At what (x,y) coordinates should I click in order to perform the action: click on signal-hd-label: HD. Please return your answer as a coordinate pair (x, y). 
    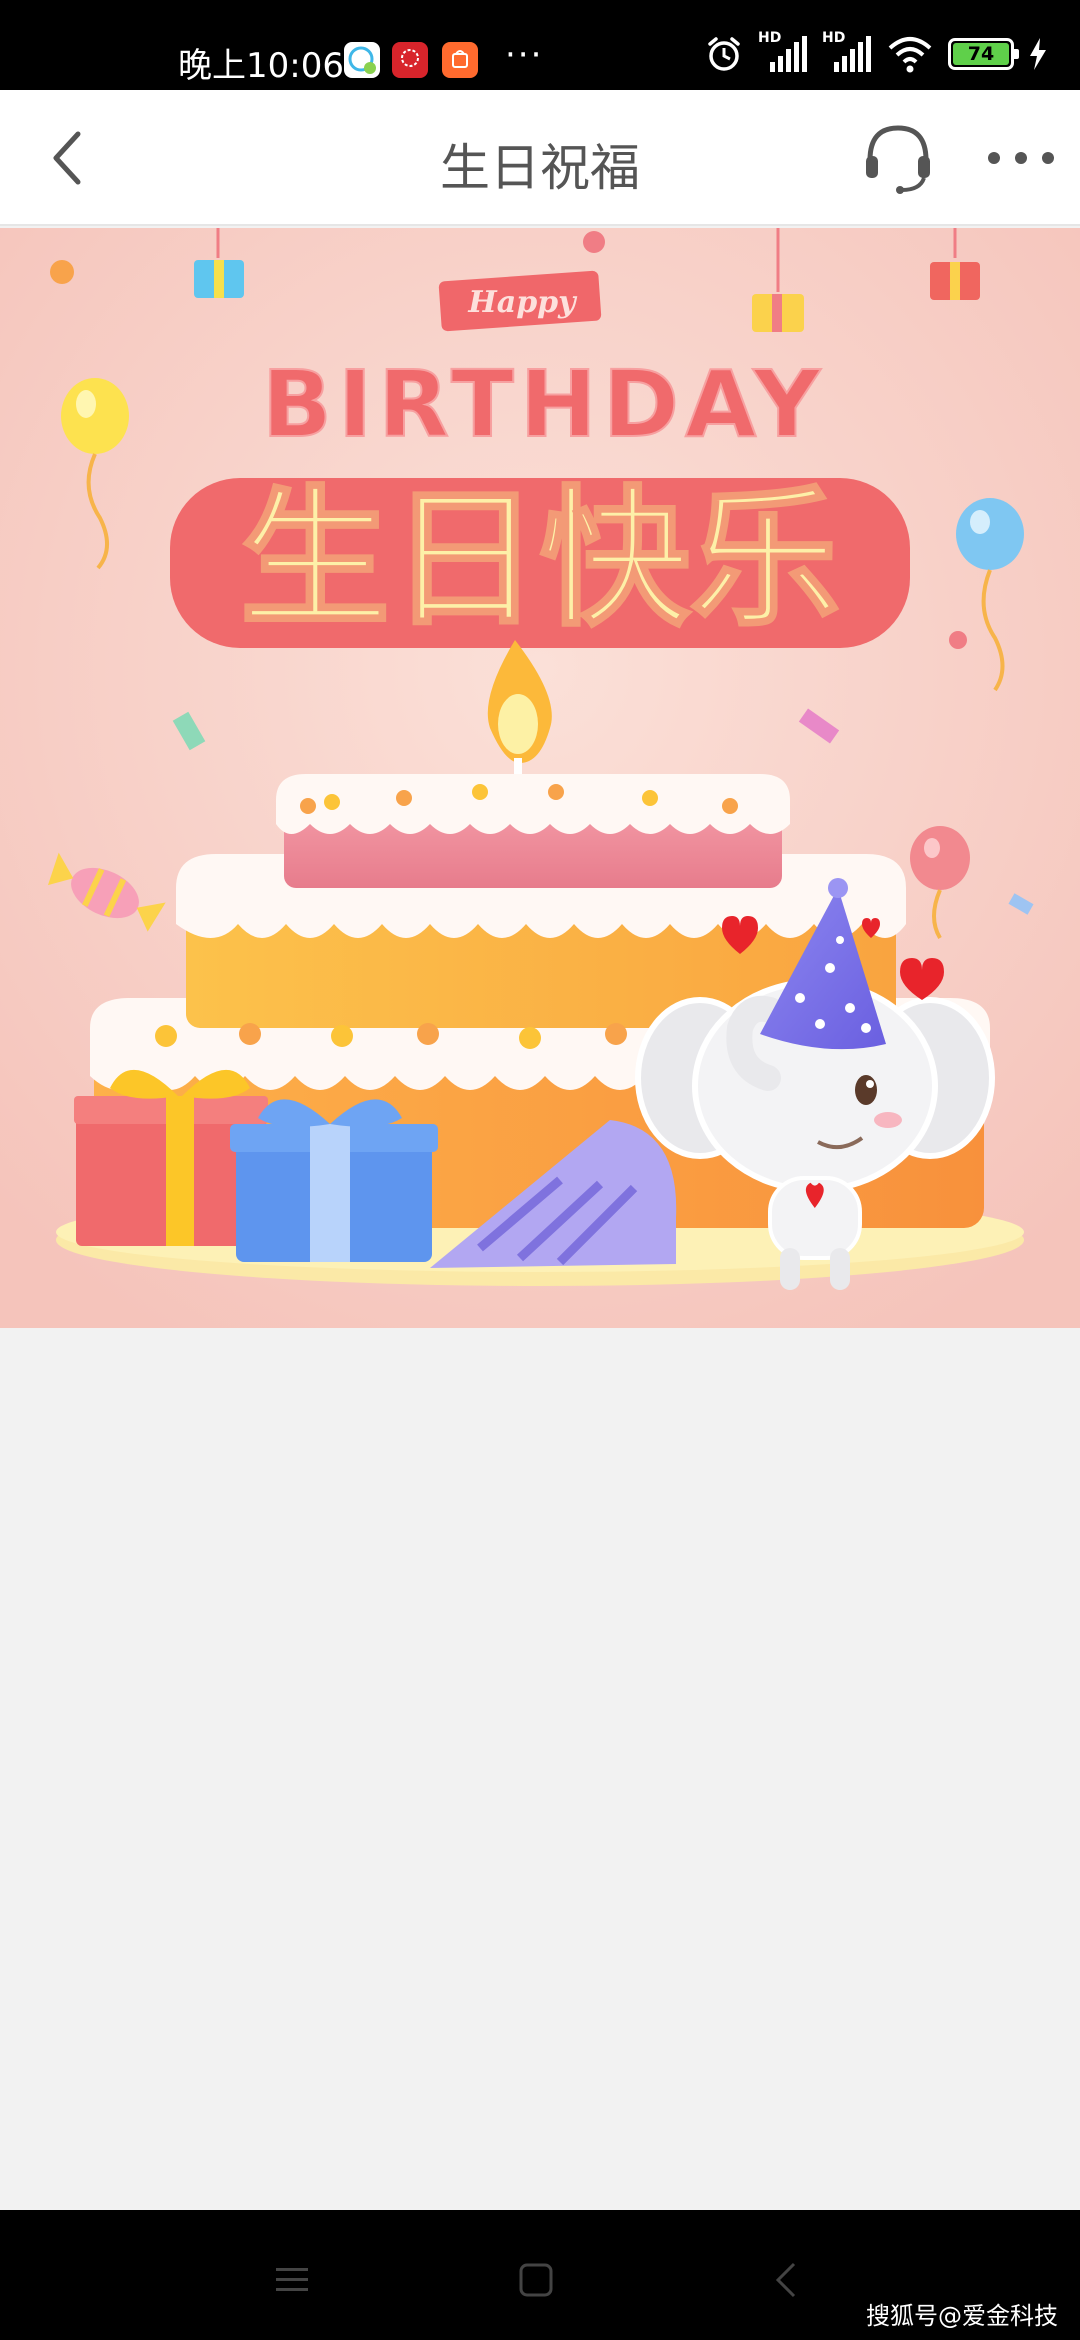
    Looking at the image, I should click on (770, 38).